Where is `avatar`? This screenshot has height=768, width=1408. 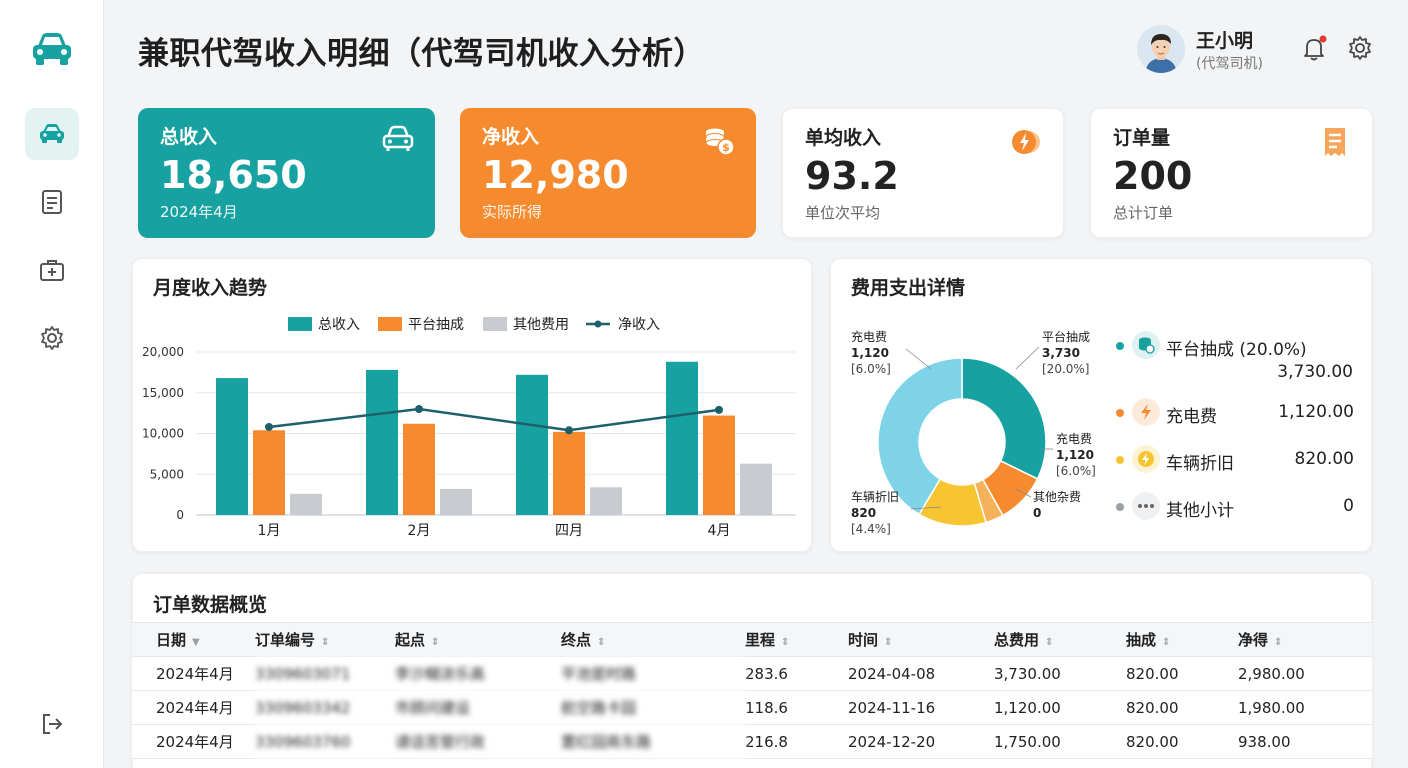 avatar is located at coordinates (1161, 49).